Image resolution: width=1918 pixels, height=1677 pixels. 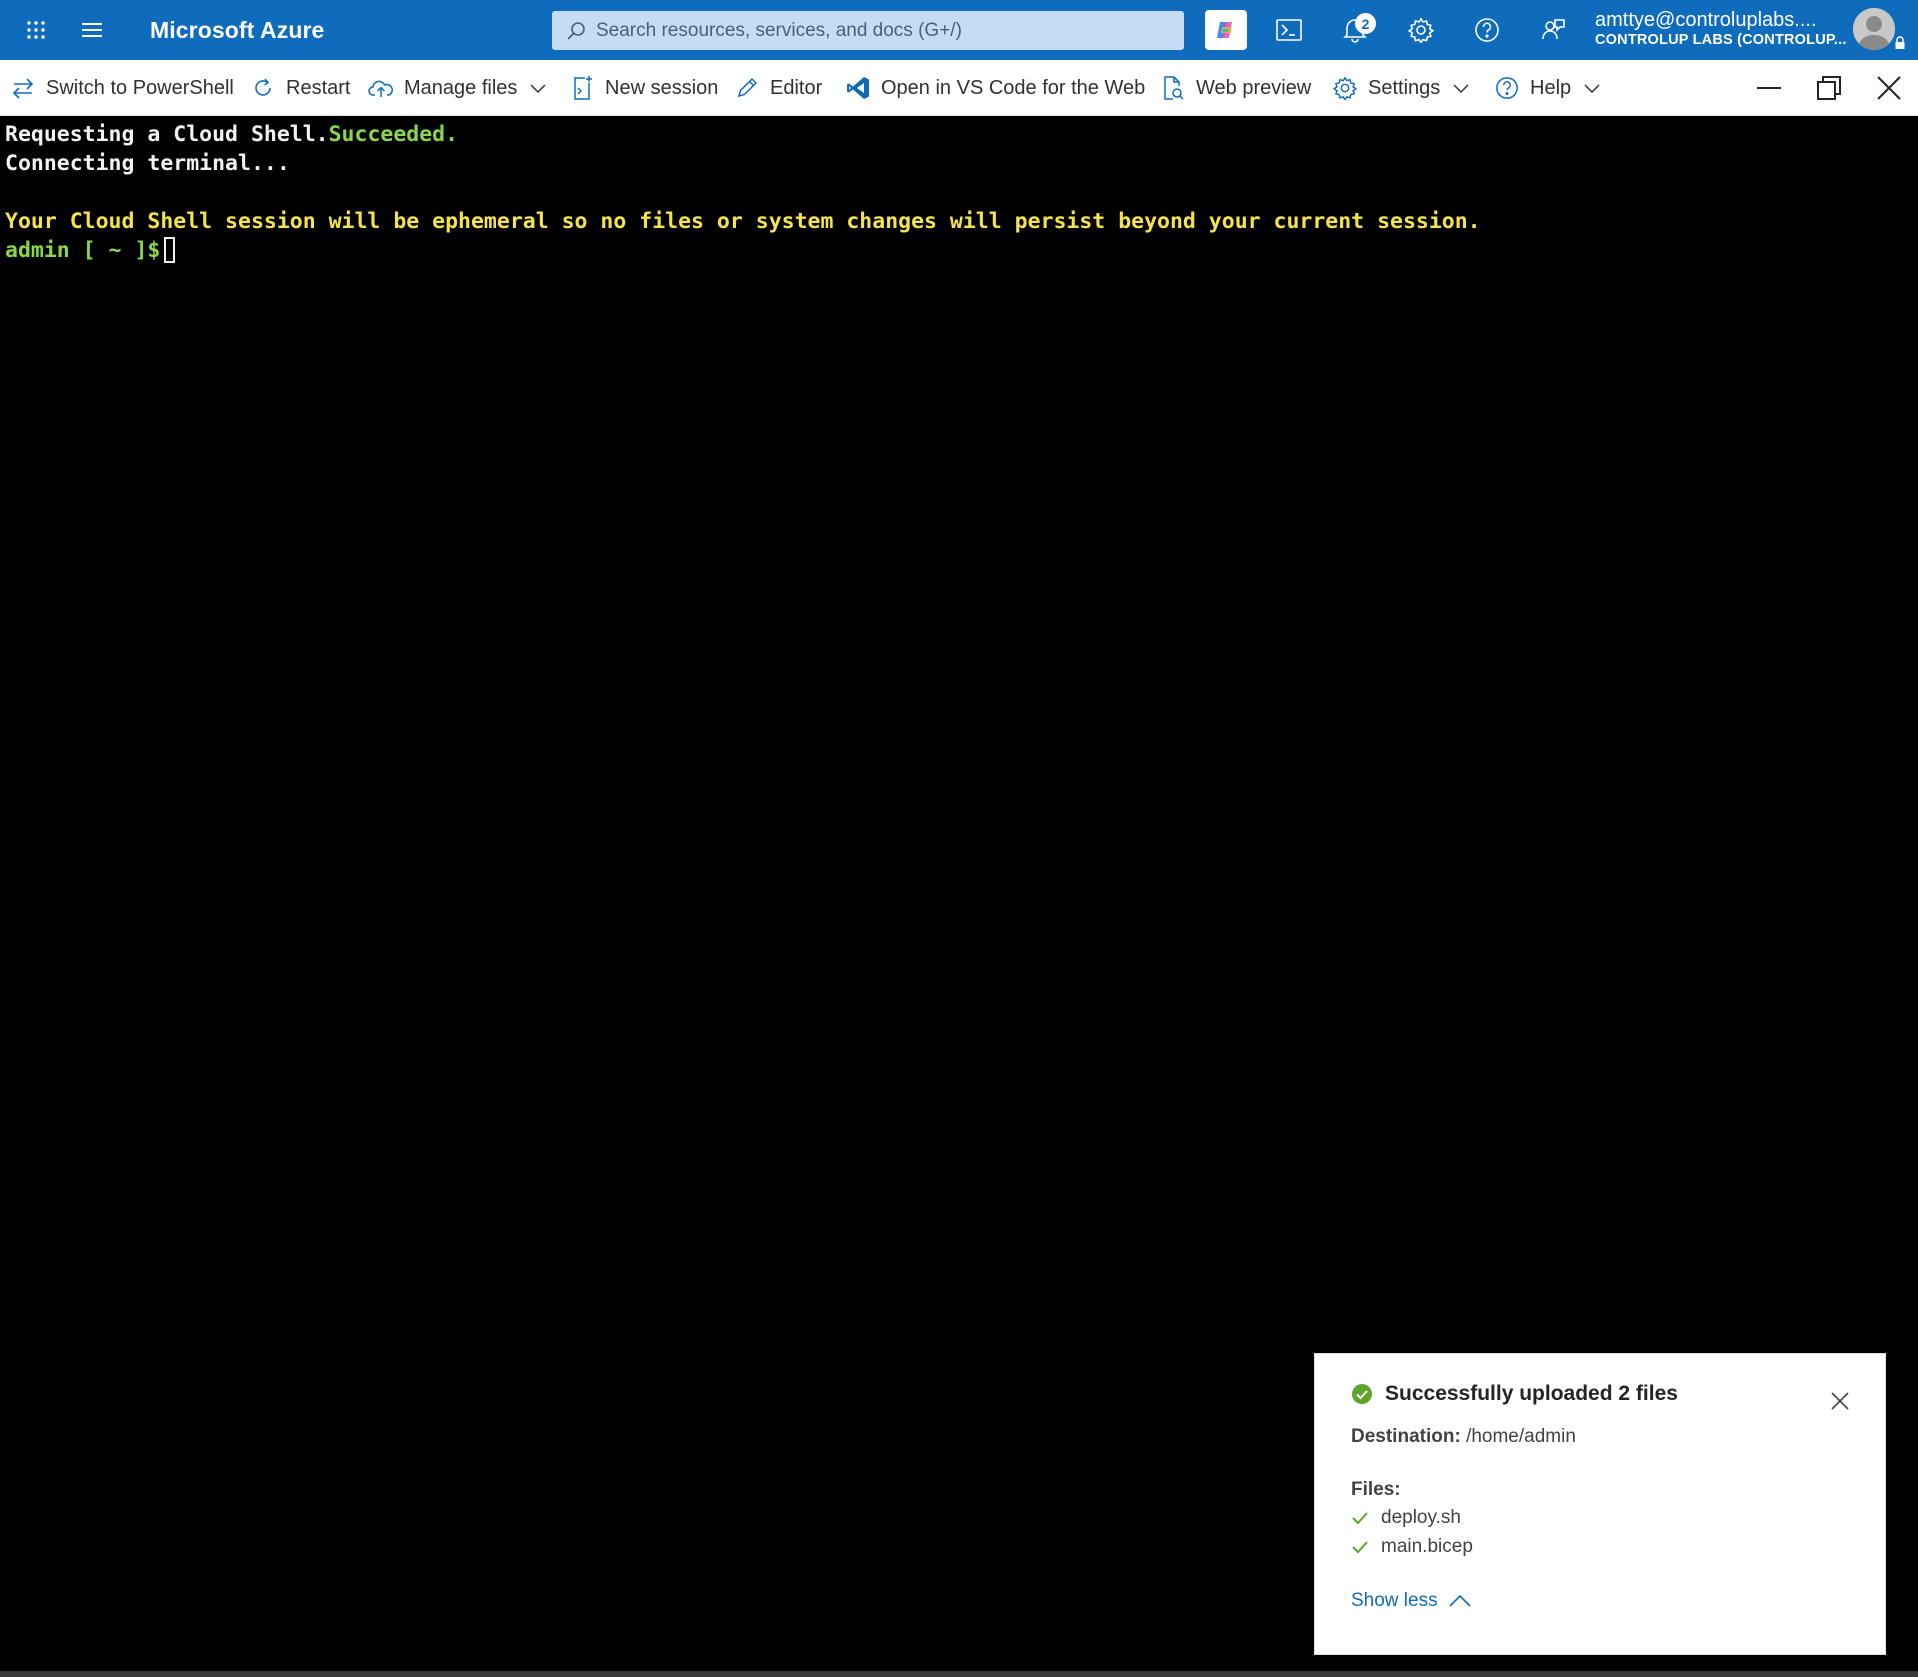 I want to click on toast-destination: Destination: /home/admin, so click(x=1463, y=1437).